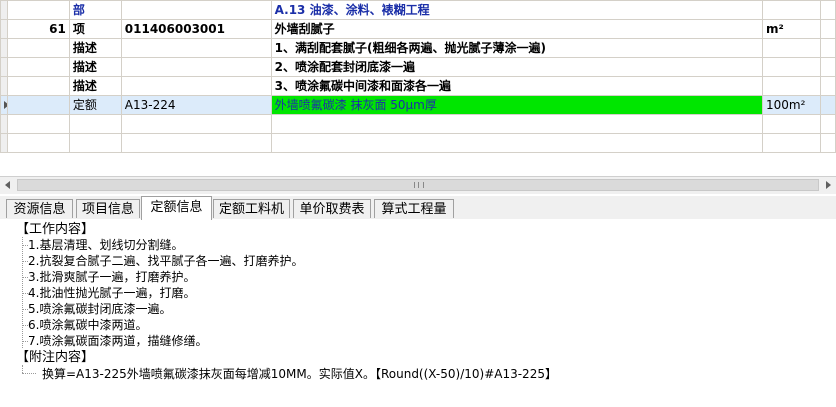 The height and width of the screenshot is (407, 836). I want to click on table-row: 61 项 011406003001 外墙刮腻子 m², so click(418, 29).